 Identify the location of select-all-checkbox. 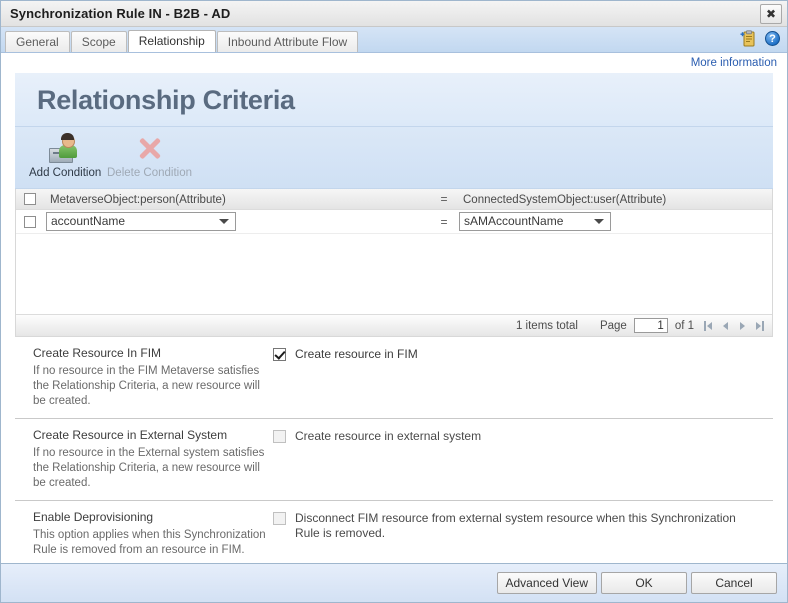
(30, 199).